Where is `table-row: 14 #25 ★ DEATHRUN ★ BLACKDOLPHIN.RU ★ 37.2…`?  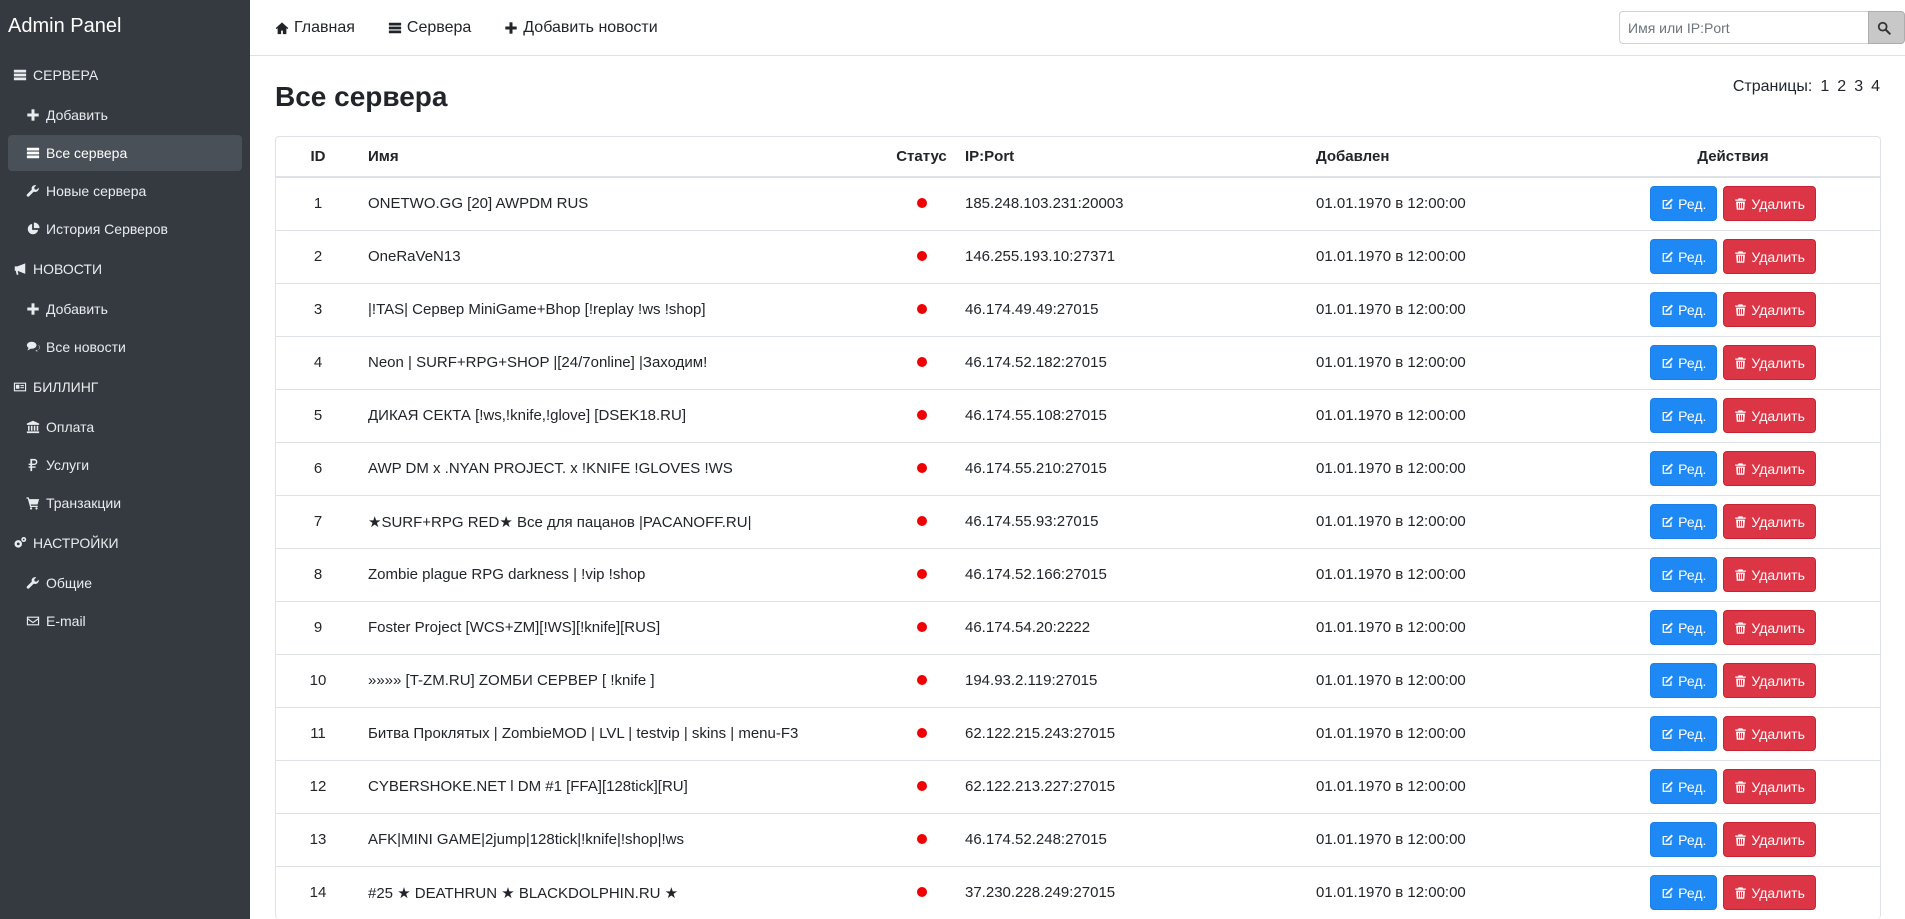 table-row: 14 #25 ★ DEATHRUN ★ BLACKDOLPHIN.RU ★ 37.2… is located at coordinates (1078, 892).